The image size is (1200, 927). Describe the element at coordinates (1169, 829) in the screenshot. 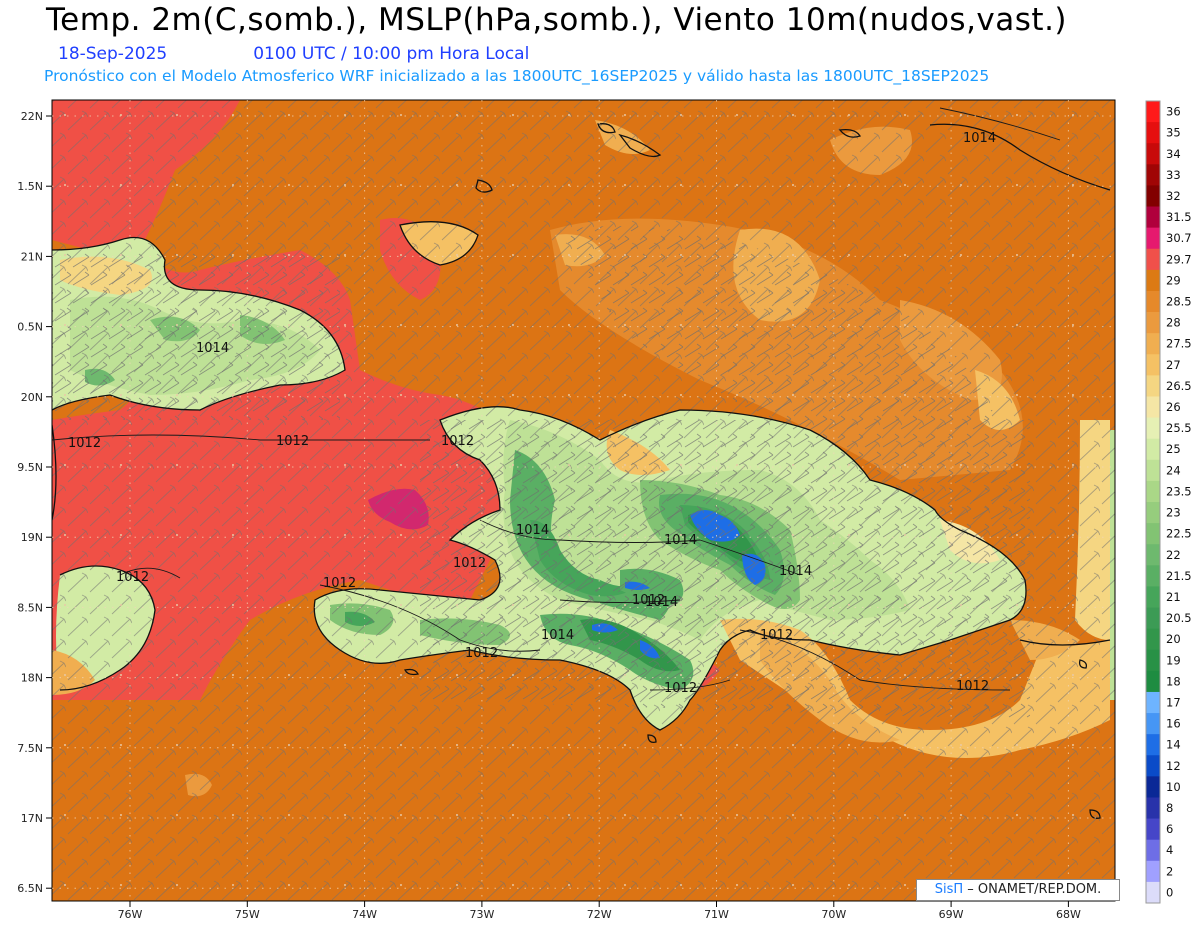

I see `colorbar-label: 6` at that location.